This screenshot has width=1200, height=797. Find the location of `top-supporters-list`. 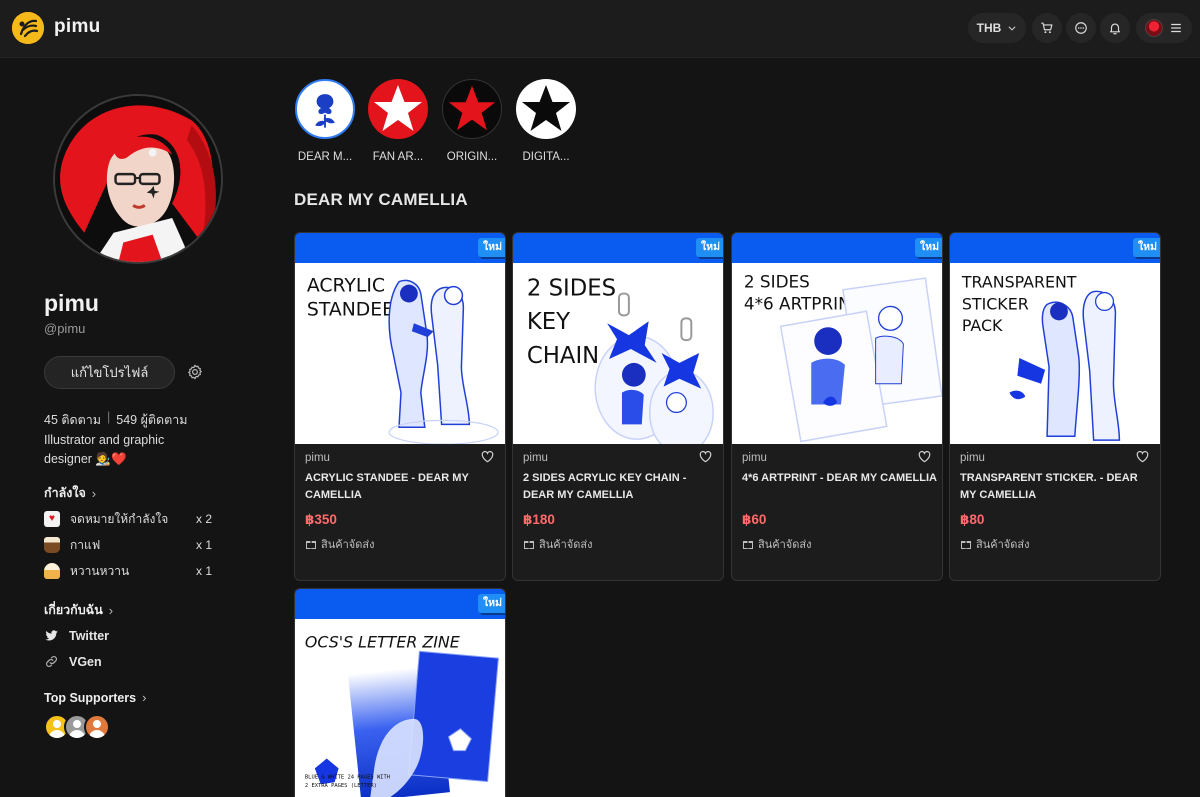

top-supporters-list is located at coordinates (77, 727).